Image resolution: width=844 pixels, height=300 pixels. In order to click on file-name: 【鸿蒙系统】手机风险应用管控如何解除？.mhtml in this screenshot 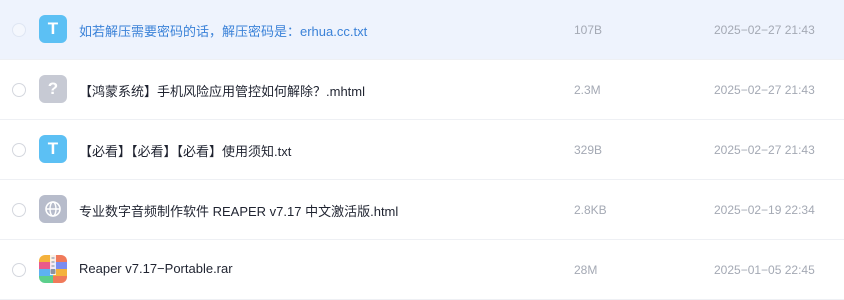, I will do `click(222, 90)`.